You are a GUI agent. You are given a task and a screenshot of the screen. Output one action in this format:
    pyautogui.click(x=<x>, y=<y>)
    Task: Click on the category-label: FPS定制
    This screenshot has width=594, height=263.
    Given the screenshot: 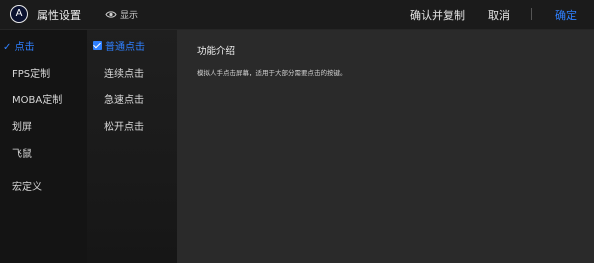 What is the action you would take?
    pyautogui.click(x=31, y=74)
    